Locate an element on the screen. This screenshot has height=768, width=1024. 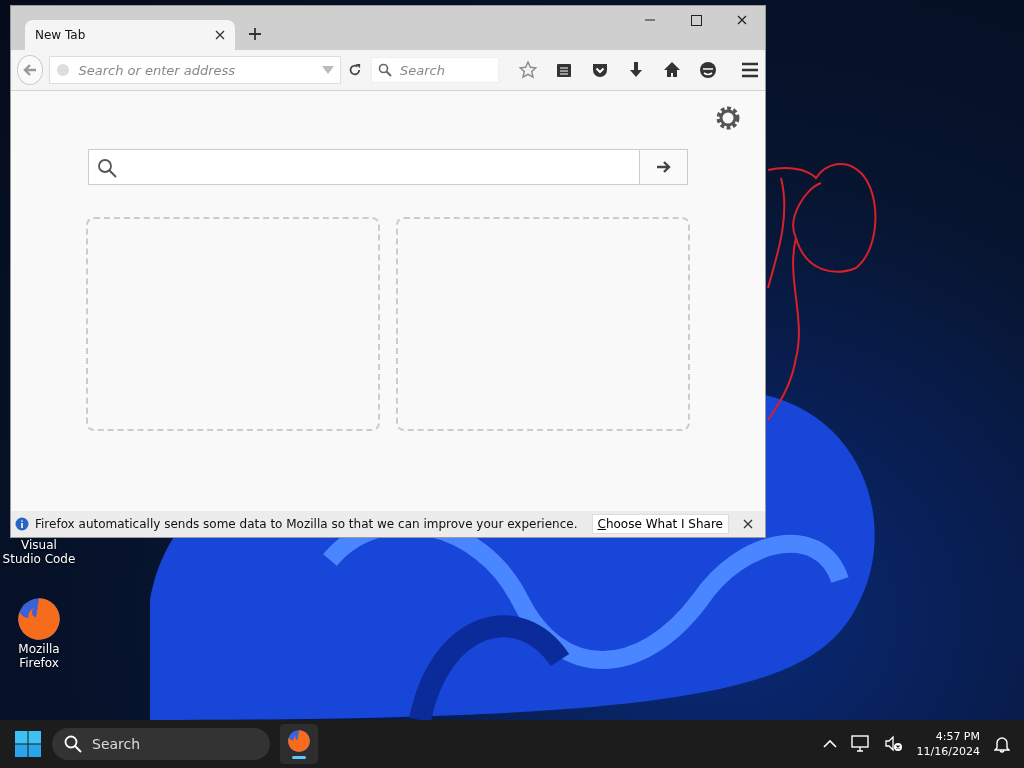
info-icon is located at coordinates (22, 524).